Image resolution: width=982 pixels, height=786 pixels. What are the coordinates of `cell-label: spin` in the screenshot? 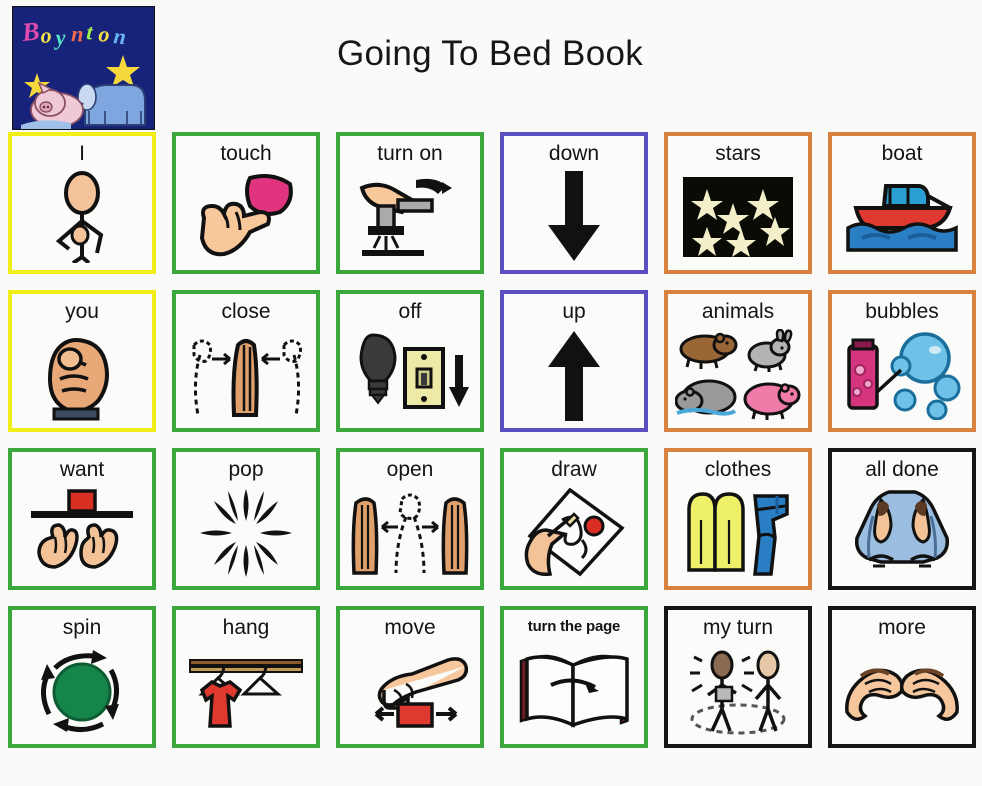 It's located at (82, 627).